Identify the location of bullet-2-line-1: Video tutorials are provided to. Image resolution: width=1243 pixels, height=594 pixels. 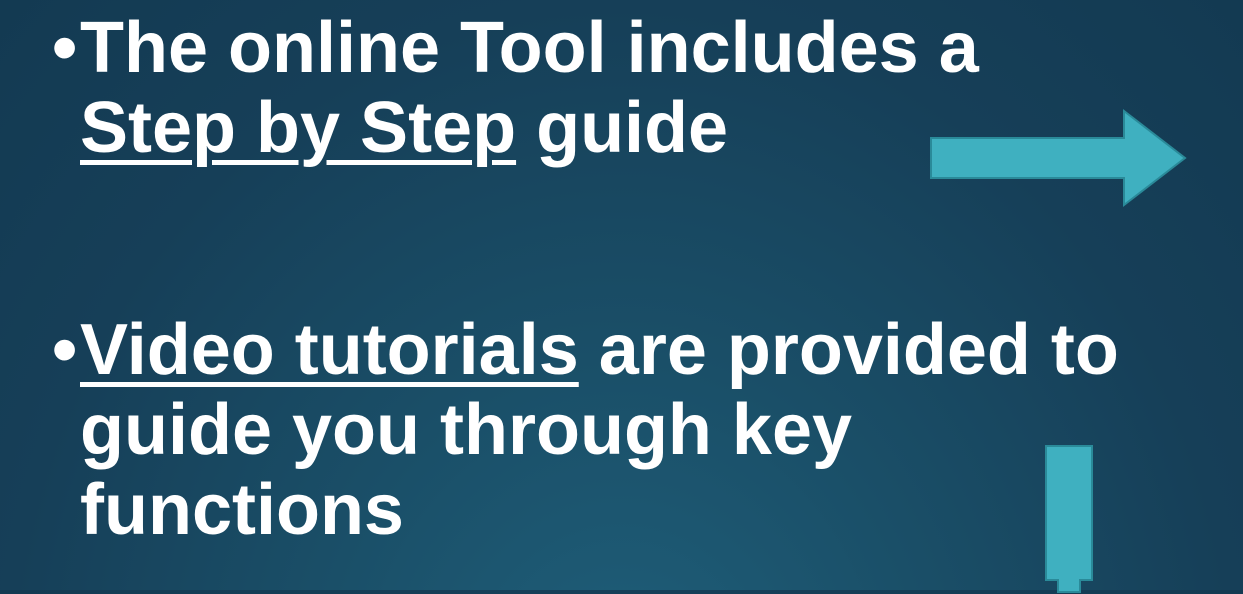
(599, 350).